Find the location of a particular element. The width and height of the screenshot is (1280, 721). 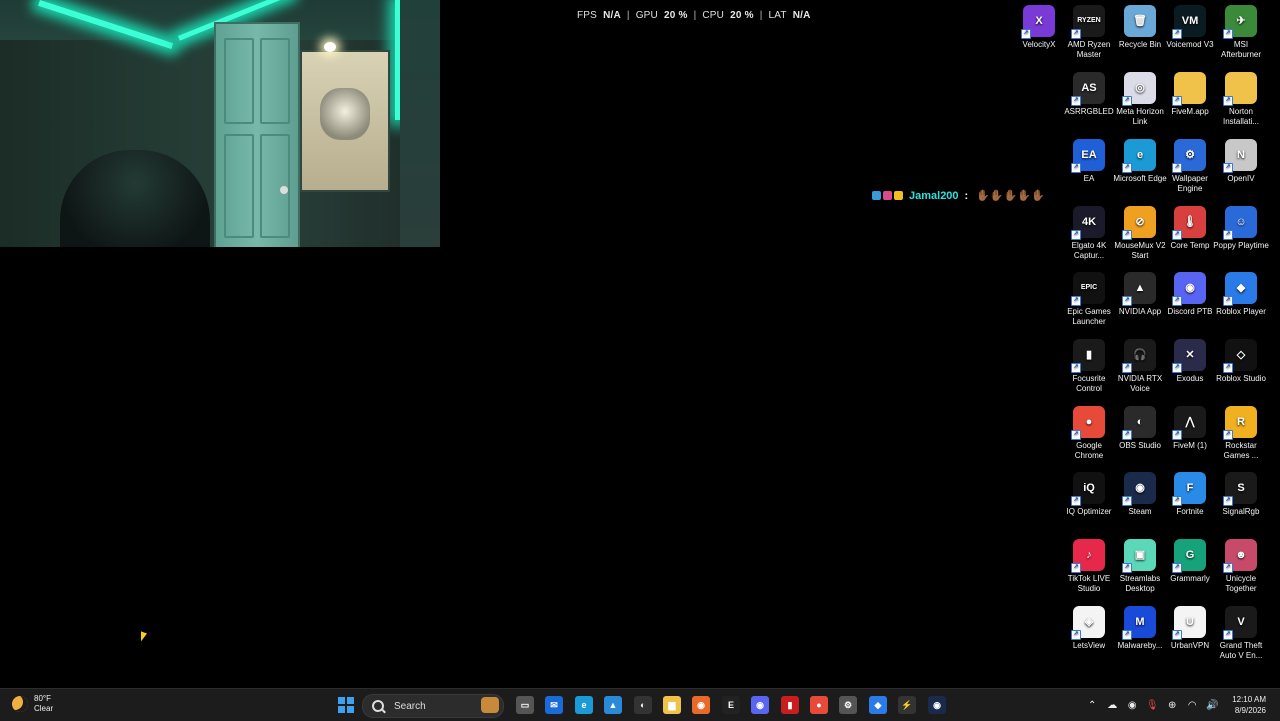

microphone-icon: 🎙 is located at coordinates (1152, 705).